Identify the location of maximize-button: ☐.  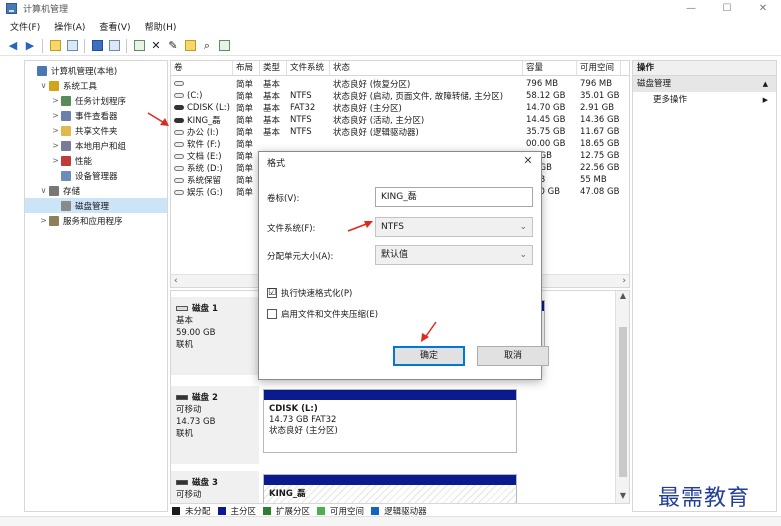
(727, 8).